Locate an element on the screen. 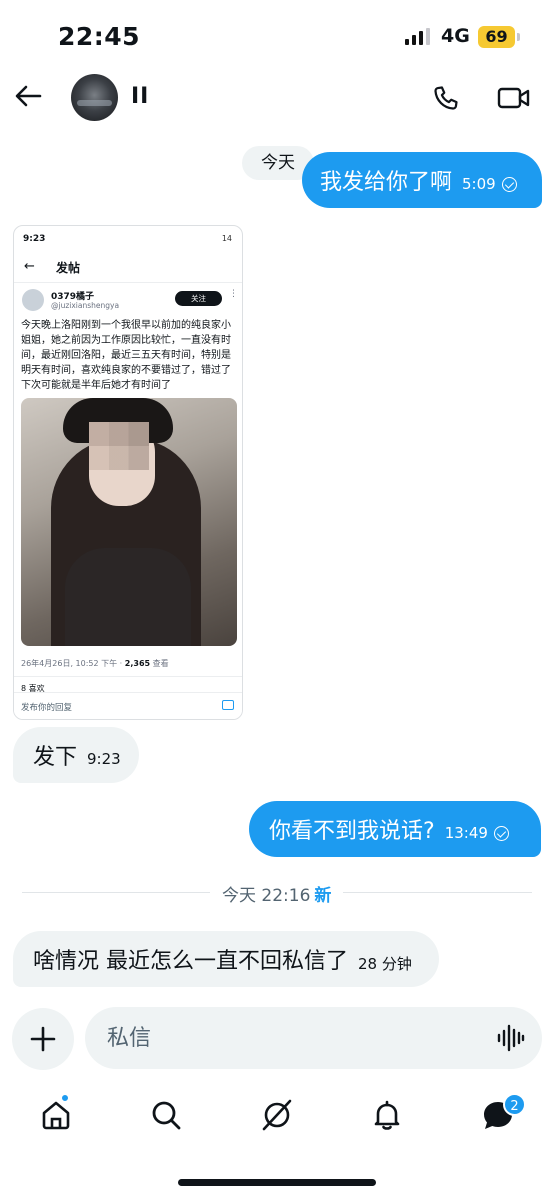  tab-grok is located at coordinates (277, 1115).